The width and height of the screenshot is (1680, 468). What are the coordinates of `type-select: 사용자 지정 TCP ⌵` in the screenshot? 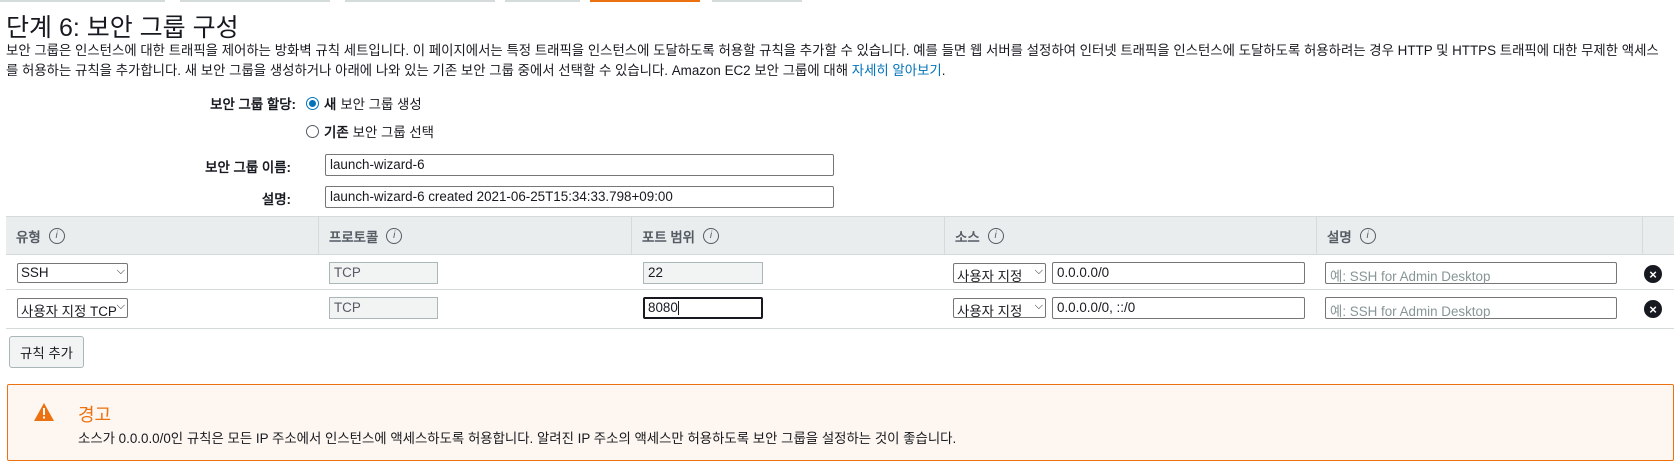 It's located at (72, 308).